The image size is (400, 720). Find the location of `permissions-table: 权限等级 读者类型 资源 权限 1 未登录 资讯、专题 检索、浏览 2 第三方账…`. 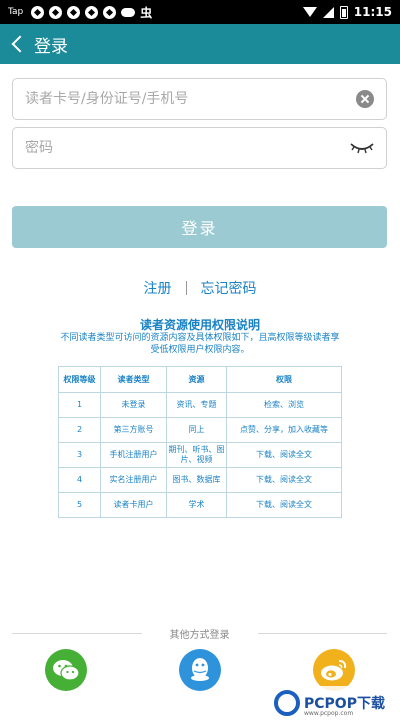

permissions-table: 权限等级 读者类型 资源 权限 1 未登录 资讯、专题 检索、浏览 2 第三方账… is located at coordinates (200, 442).